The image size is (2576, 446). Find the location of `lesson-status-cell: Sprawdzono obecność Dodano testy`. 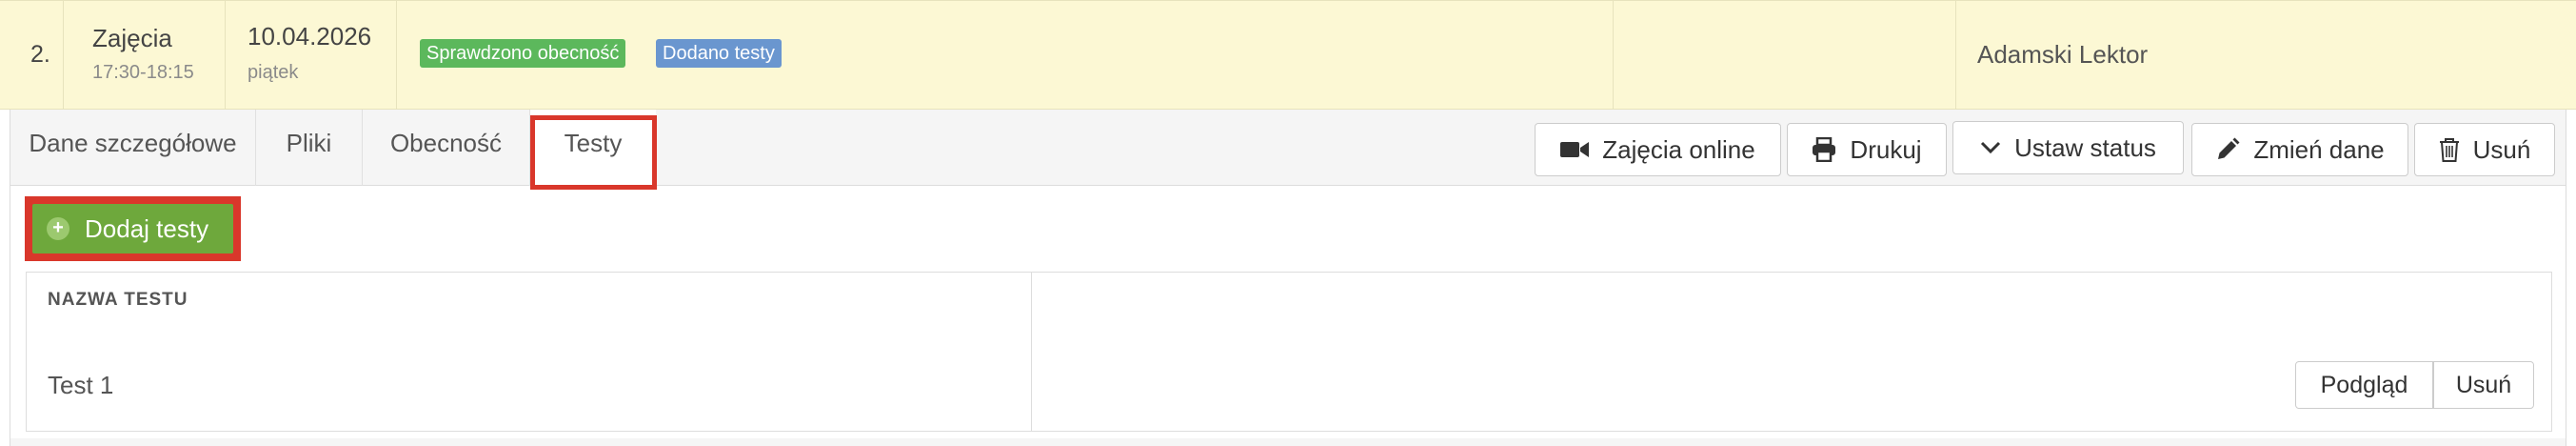

lesson-status-cell: Sprawdzono obecność Dodano testy is located at coordinates (1005, 55).